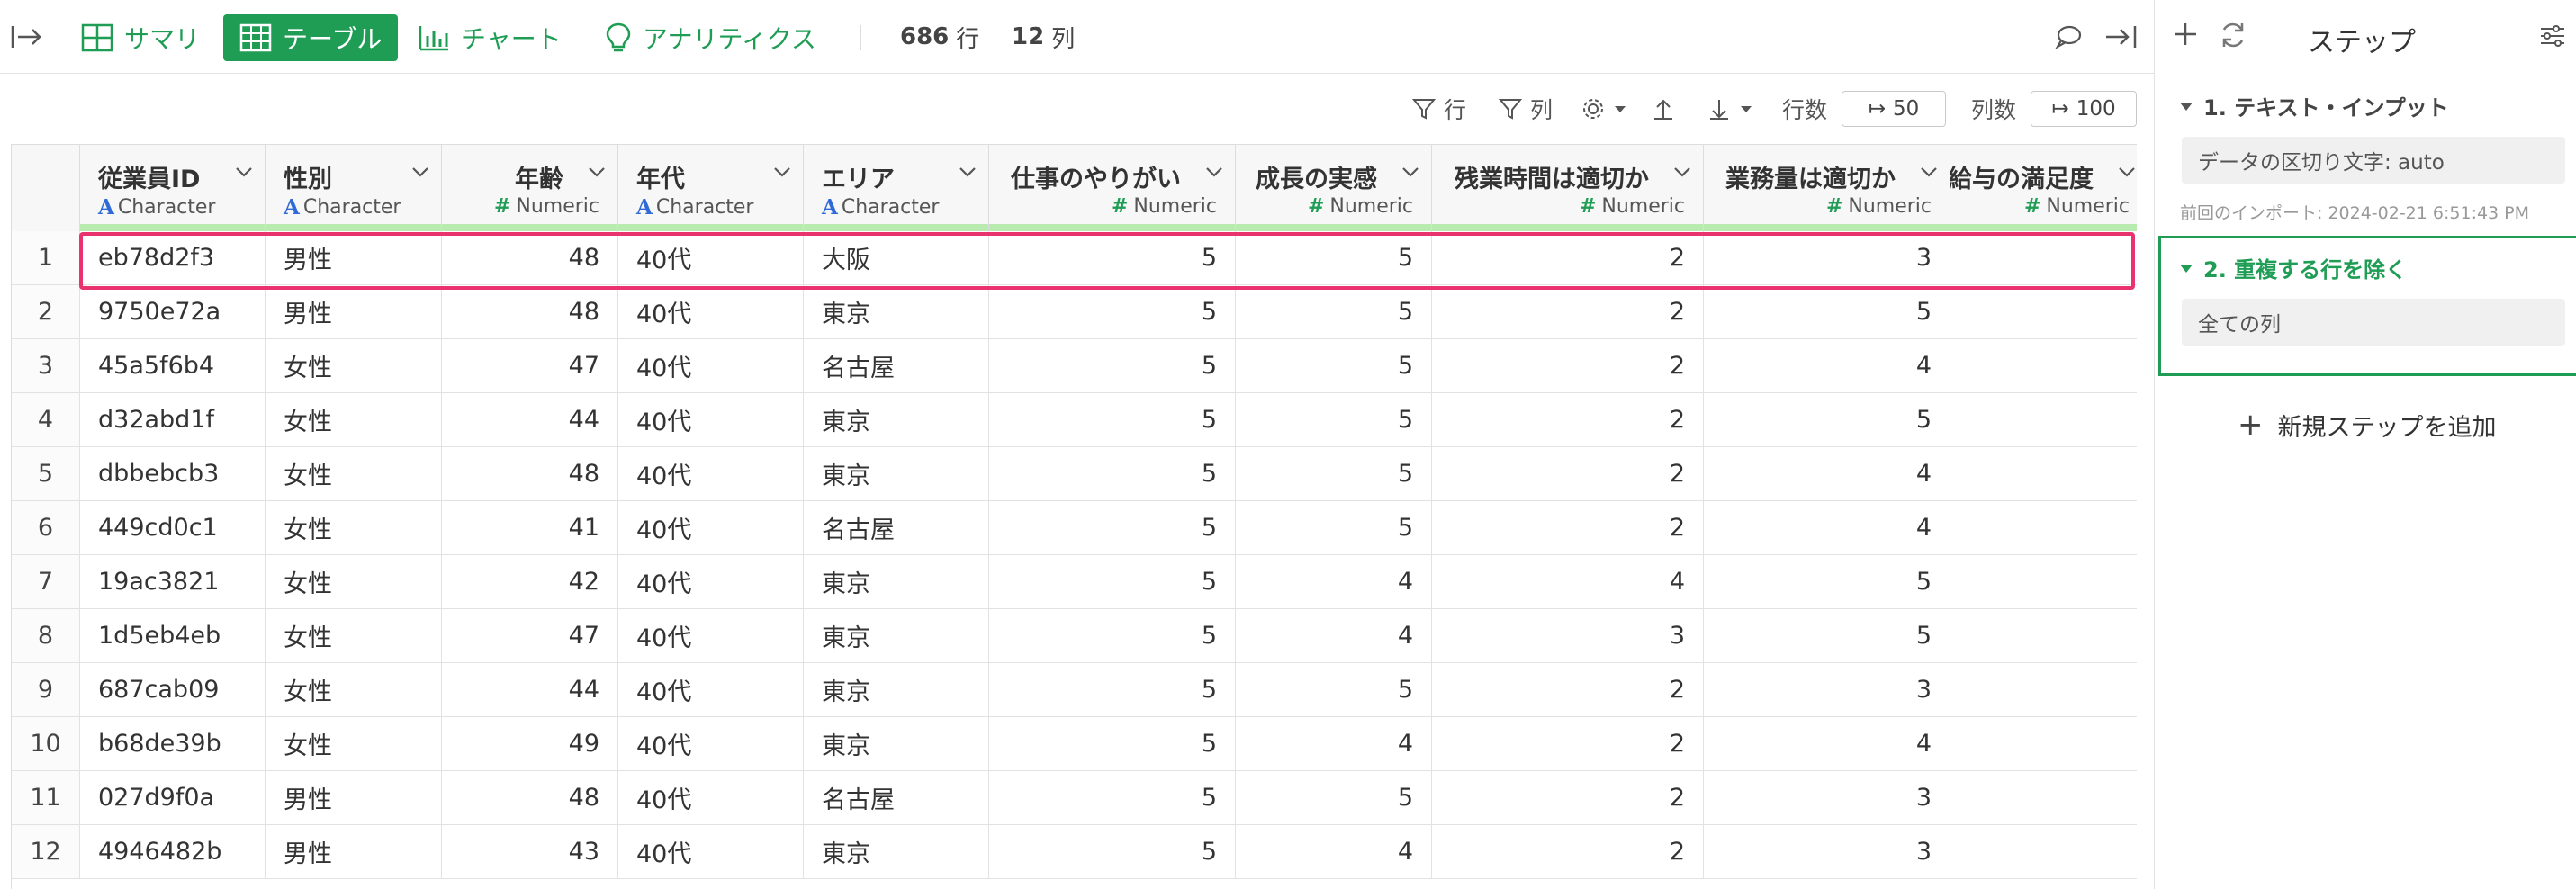 This screenshot has width=2576, height=889. I want to click on column-header: 残業時間は適切か # Numeric, so click(1568, 188).